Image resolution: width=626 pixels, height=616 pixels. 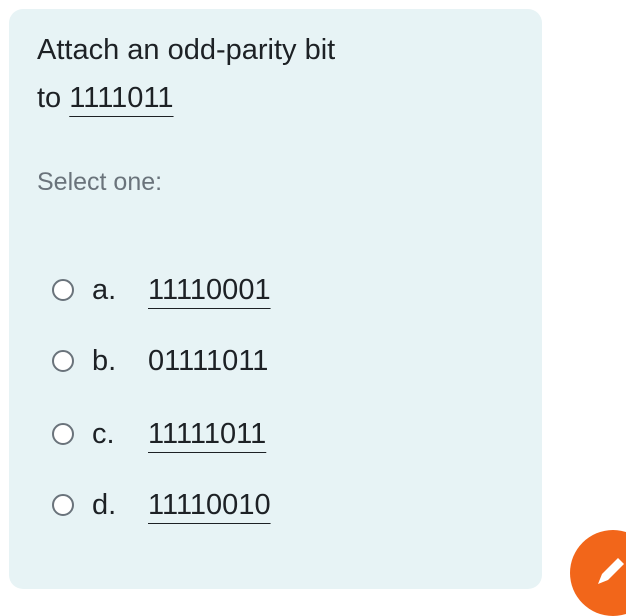 I want to click on question-line-2: to 1111011, so click(x=186, y=98).